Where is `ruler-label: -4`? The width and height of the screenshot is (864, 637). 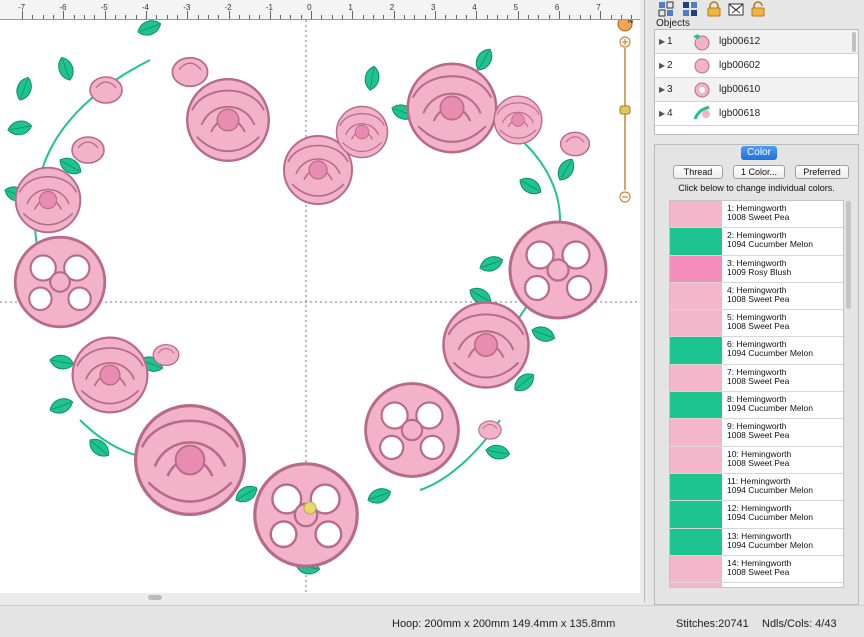 ruler-label: -4 is located at coordinates (145, 7).